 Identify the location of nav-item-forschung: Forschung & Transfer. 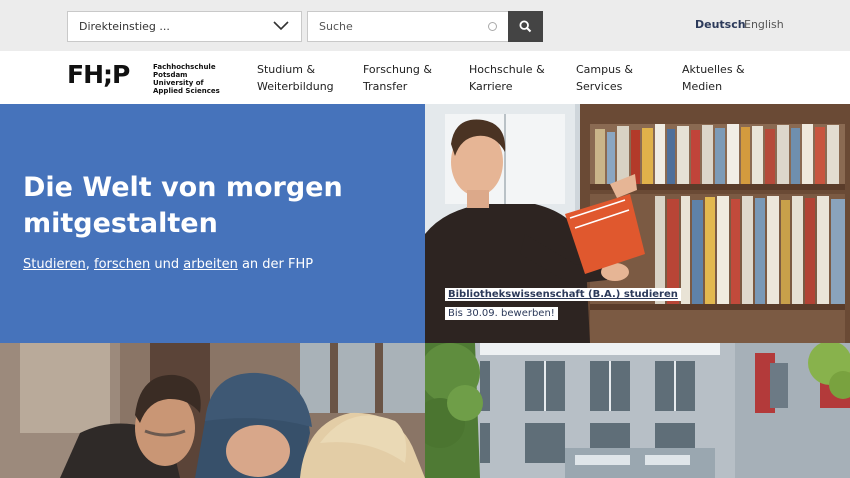
(413, 78).